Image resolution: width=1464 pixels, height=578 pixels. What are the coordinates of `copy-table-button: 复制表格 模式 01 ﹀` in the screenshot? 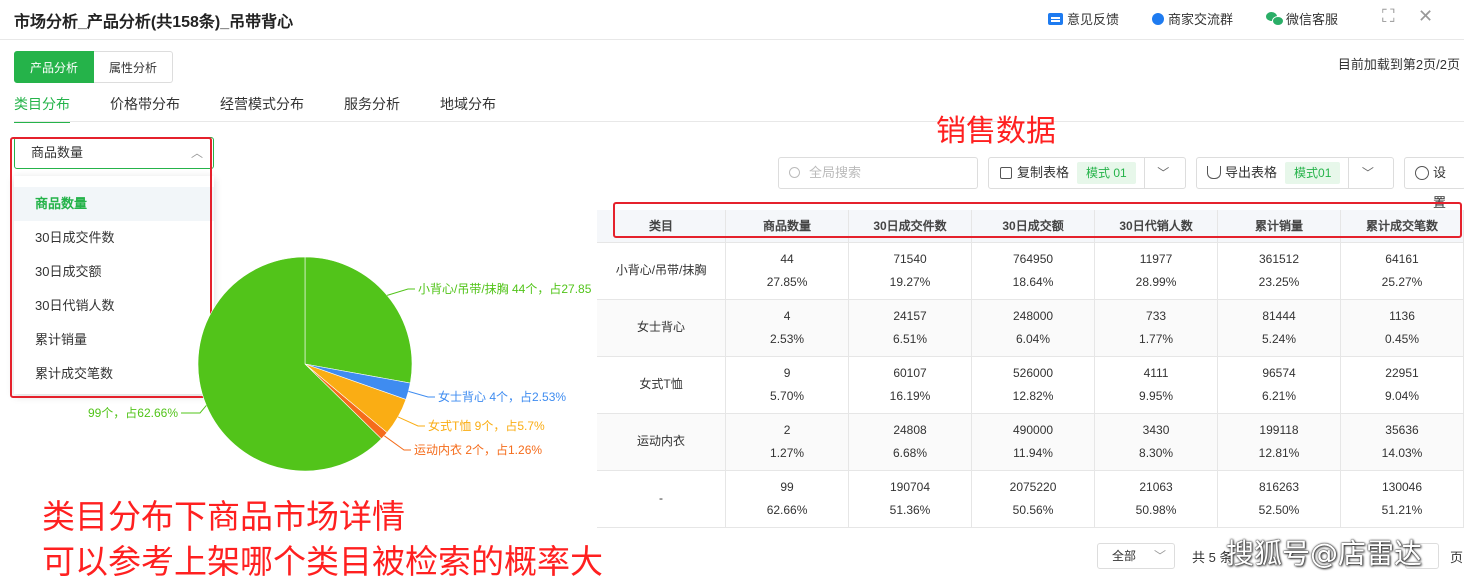 It's located at (1087, 173).